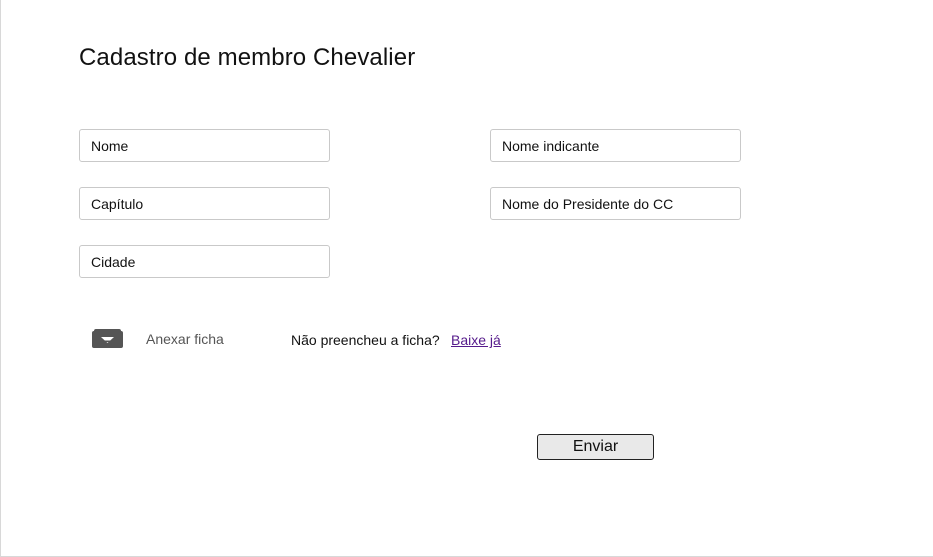  What do you see at coordinates (476, 340) in the screenshot?
I see `download-form-link: Baixe já` at bounding box center [476, 340].